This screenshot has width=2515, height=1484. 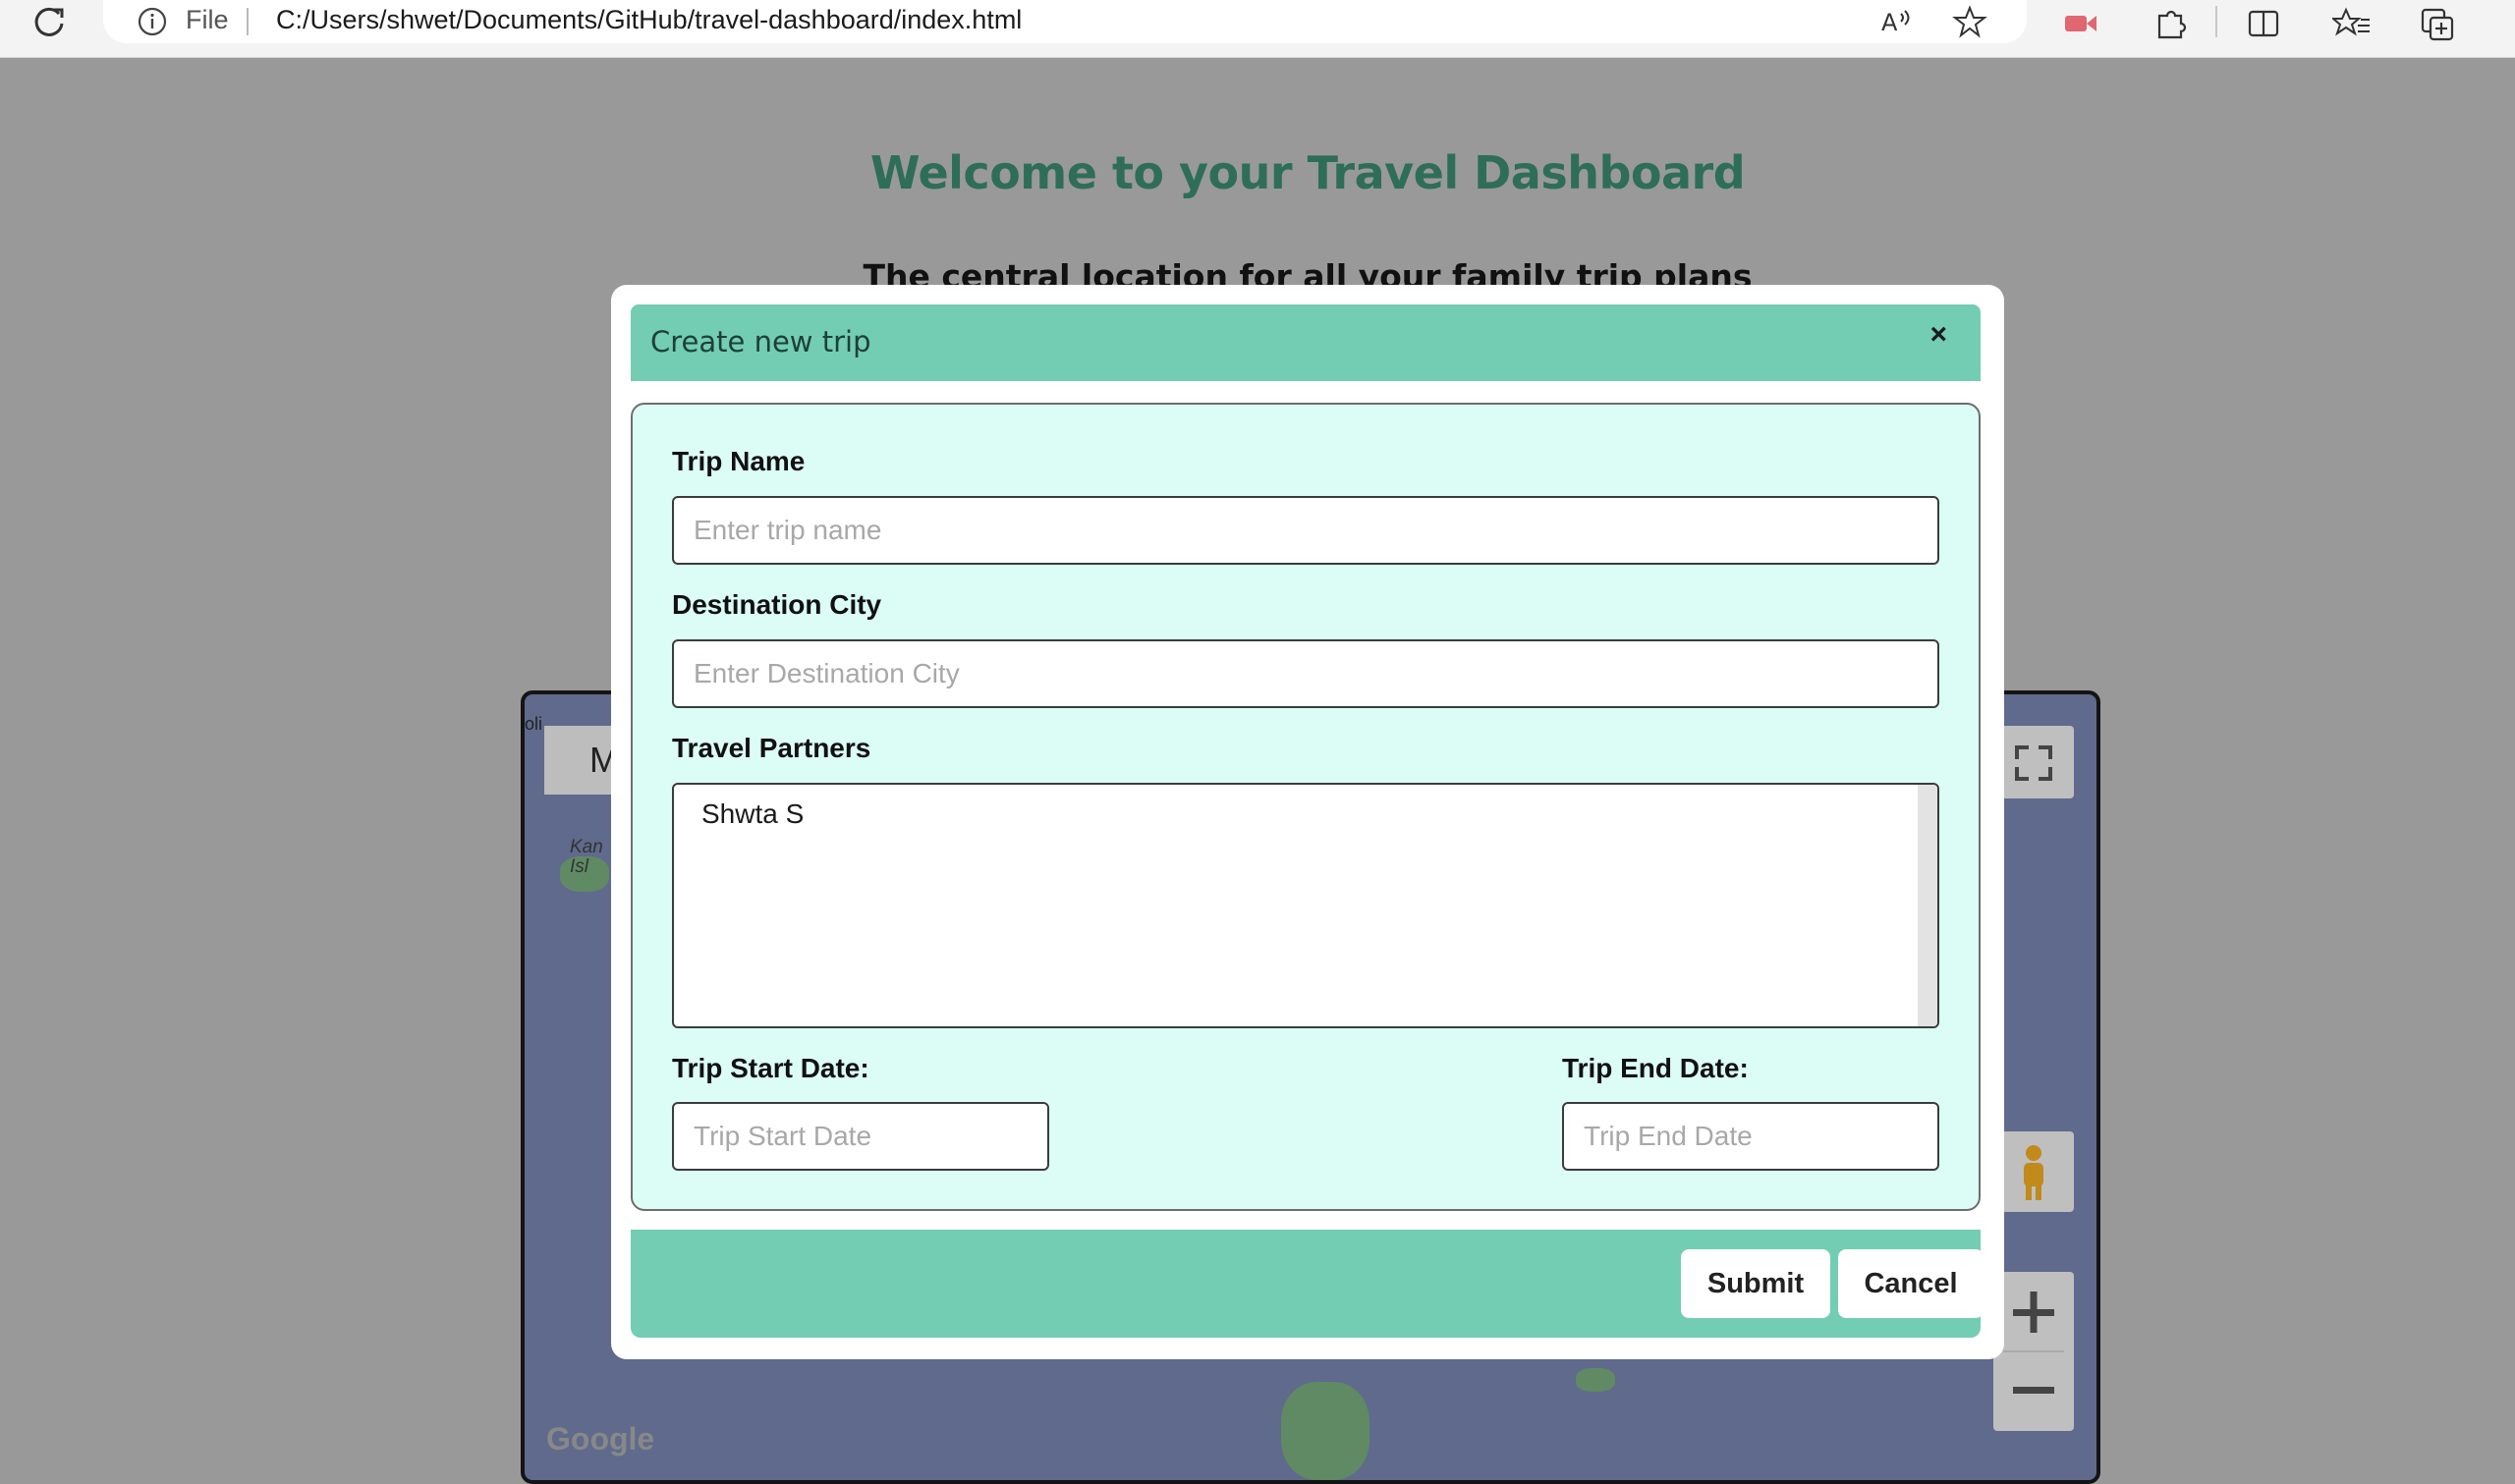 I want to click on extensions-icon, so click(x=2169, y=23).